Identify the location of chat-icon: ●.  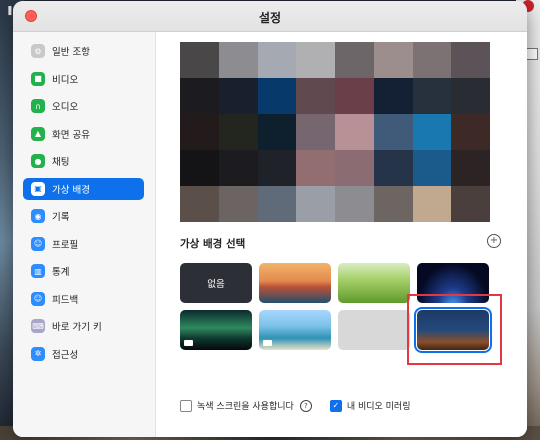
(38, 161).